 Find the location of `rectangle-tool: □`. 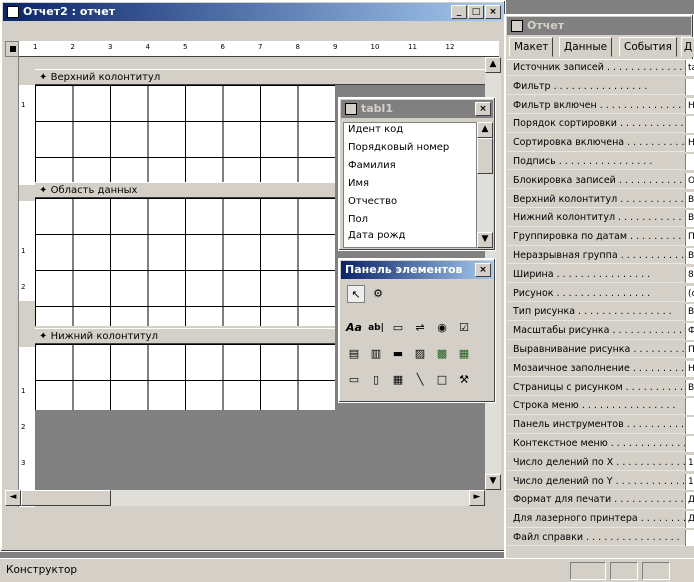

rectangle-tool: □ is located at coordinates (442, 380).